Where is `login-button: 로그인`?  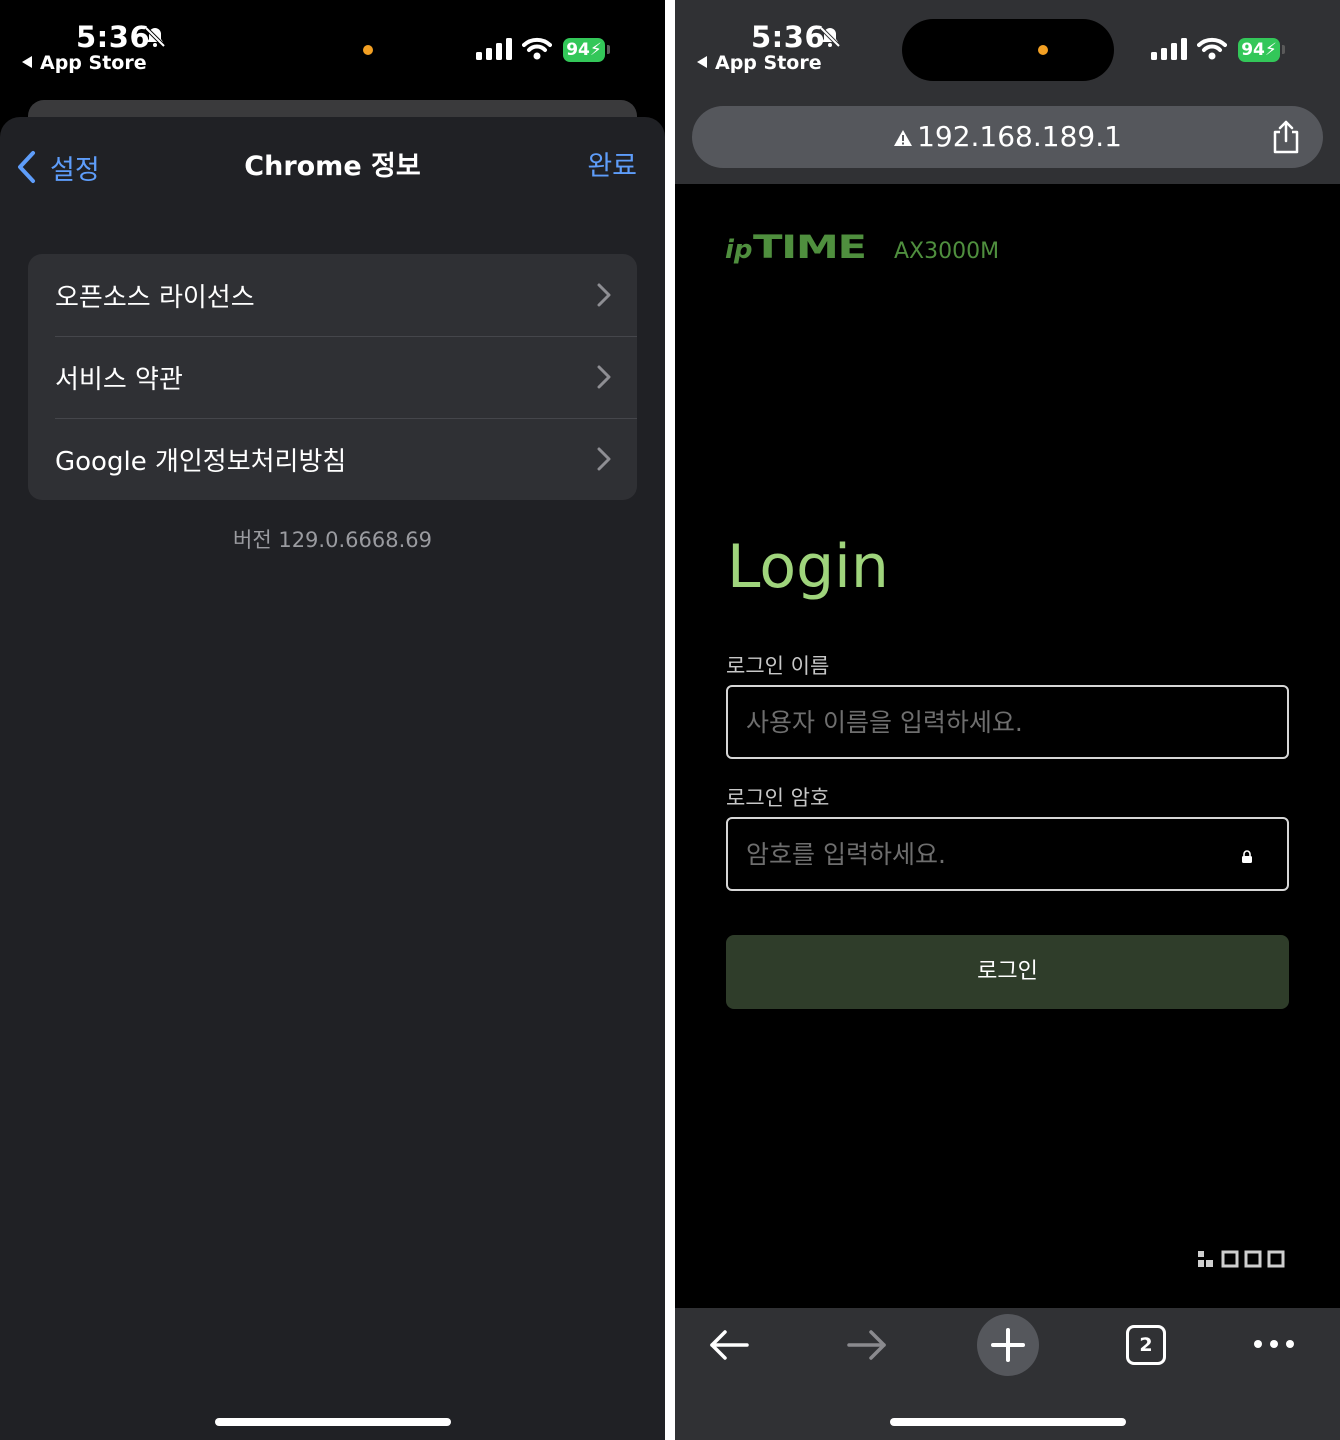 login-button: 로그인 is located at coordinates (1007, 972).